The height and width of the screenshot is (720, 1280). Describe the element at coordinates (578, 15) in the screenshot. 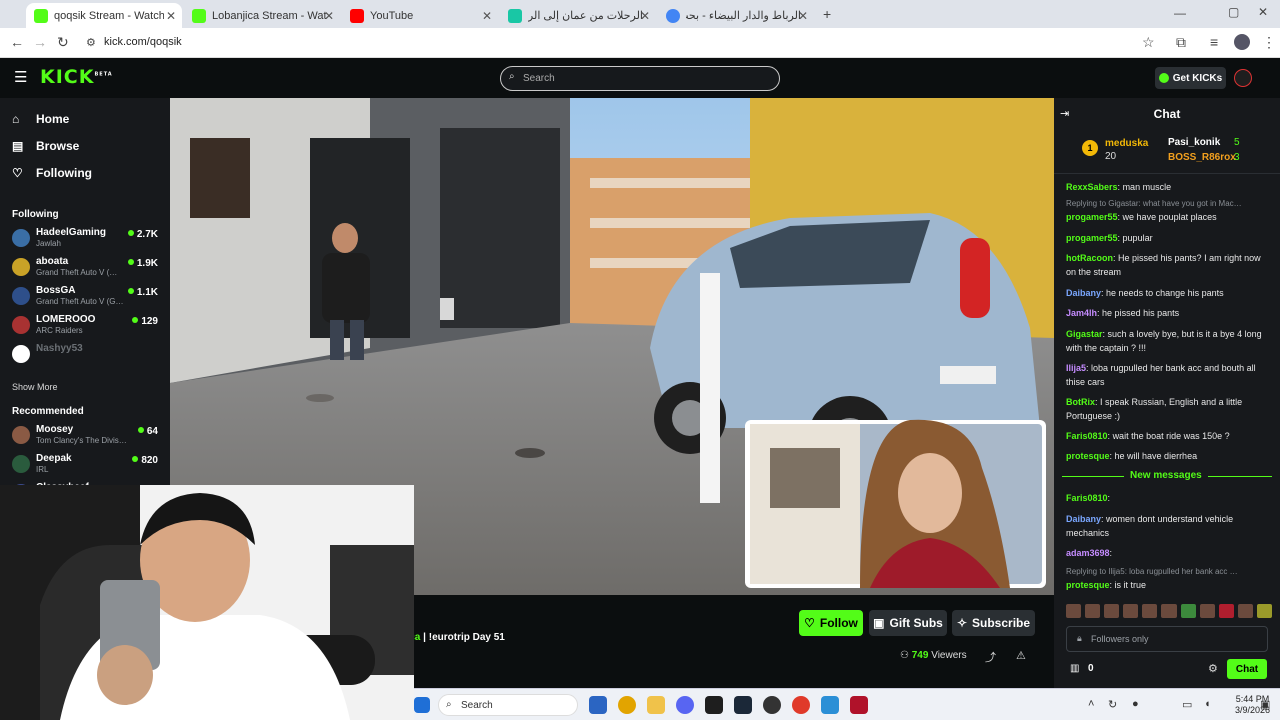

I see `tab-flights: الرحلات من عمان إلى الرباط ✕` at that location.